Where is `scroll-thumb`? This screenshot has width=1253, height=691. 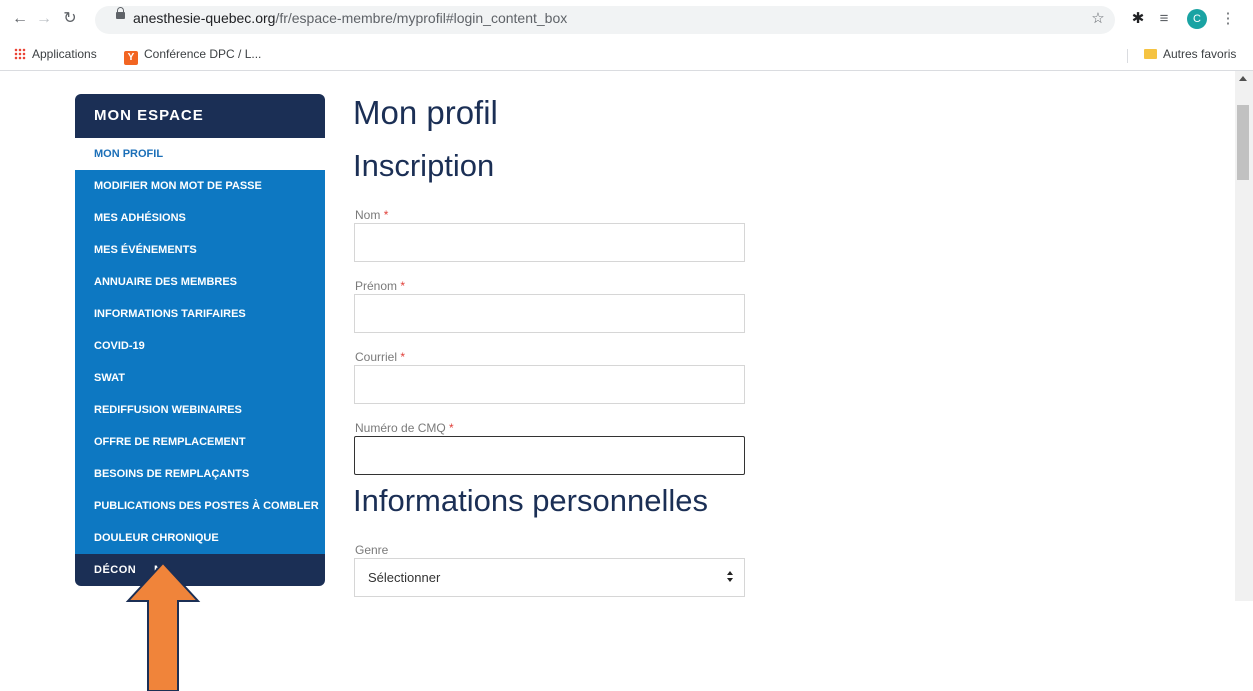
scroll-thumb is located at coordinates (1243, 142).